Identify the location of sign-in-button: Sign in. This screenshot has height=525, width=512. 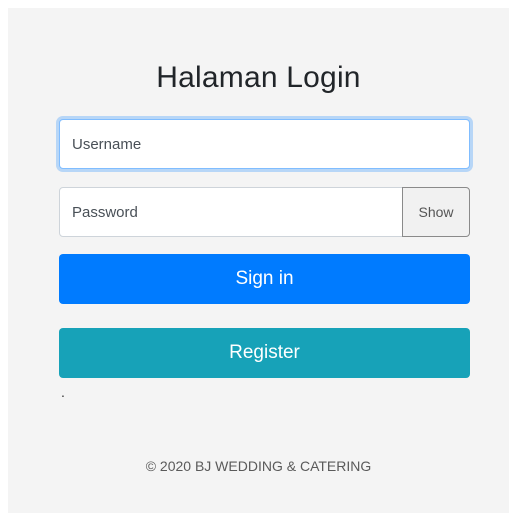
(264, 279).